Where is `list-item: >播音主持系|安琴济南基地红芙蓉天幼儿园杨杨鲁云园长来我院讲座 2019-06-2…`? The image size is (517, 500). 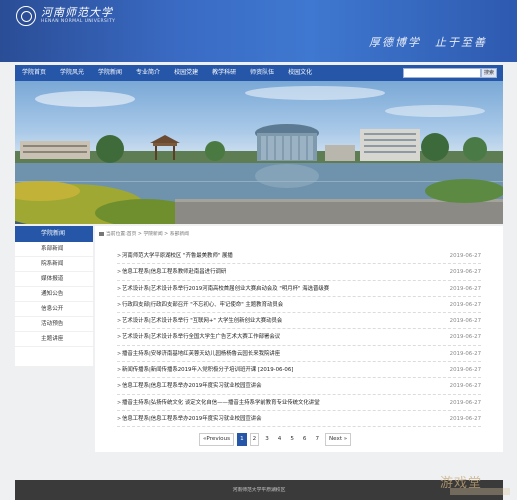
list-item: >播音主持系|安琴济南基地红芙蓉天幼儿园杨杨鲁云园长来我院讲座 2019-06-2… is located at coordinates (299, 354).